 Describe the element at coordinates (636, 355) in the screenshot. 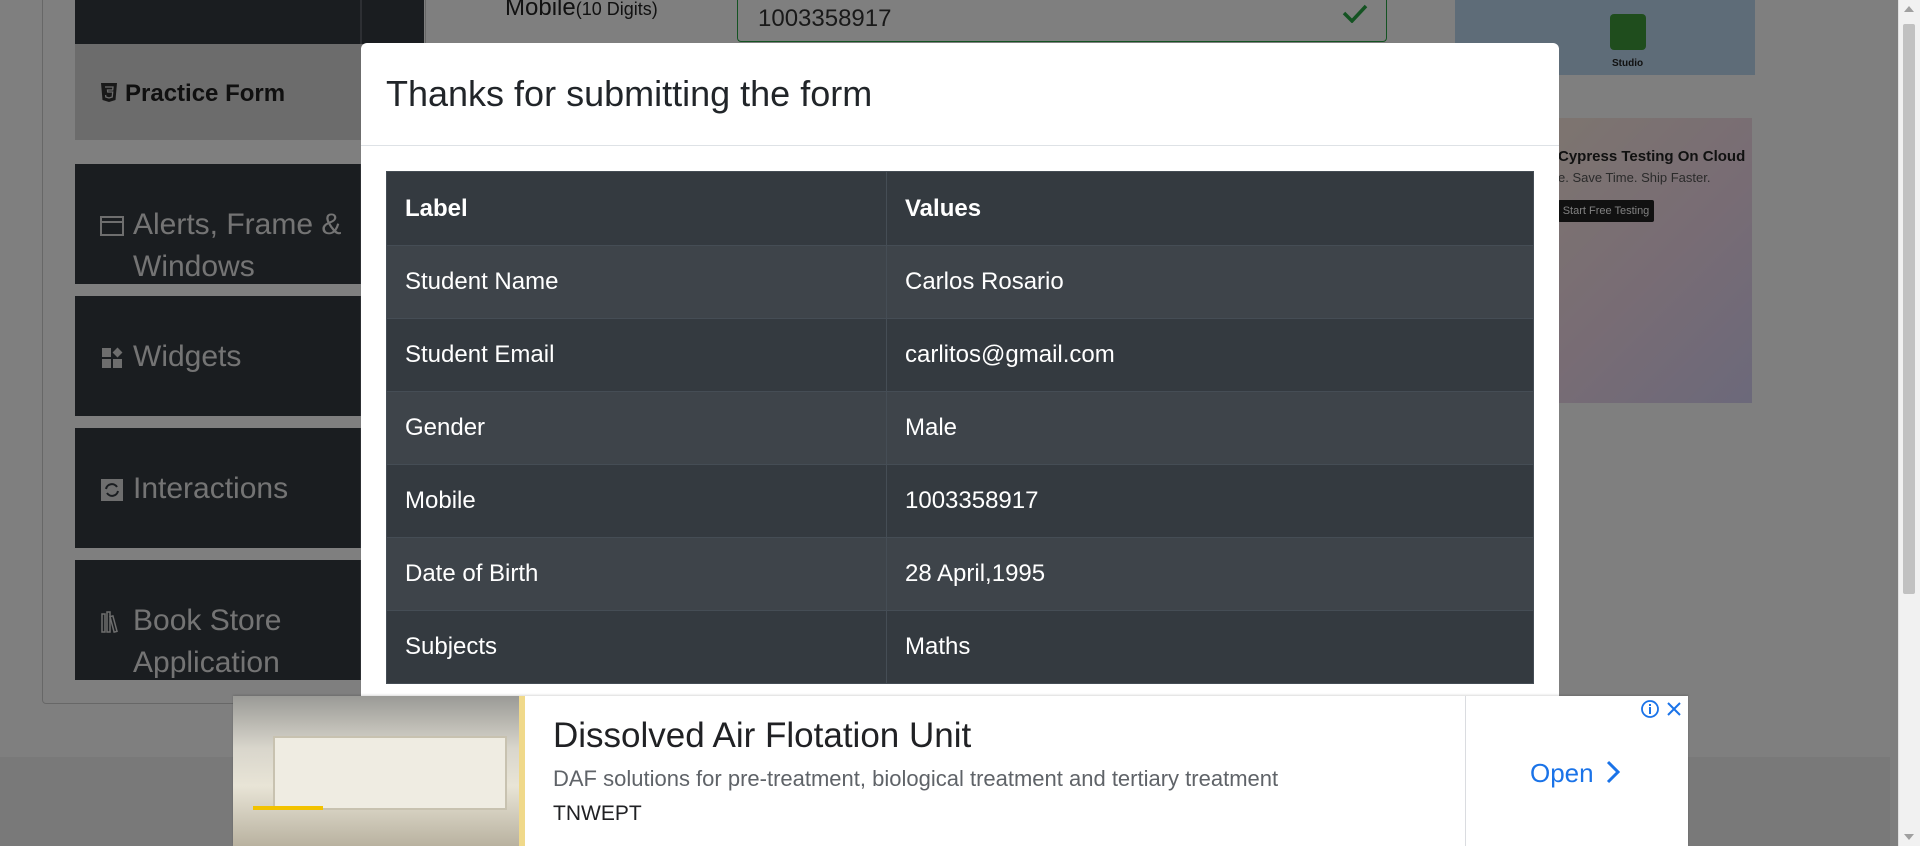

I see `row-label: Student Email` at that location.